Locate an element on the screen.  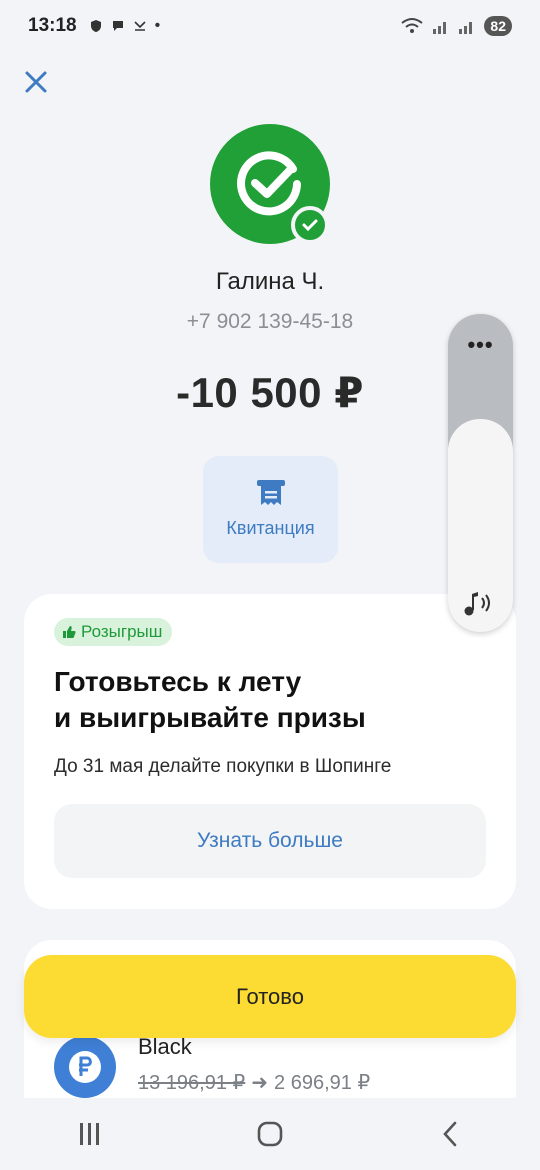
promo-badge-label: Розыгрыш is located at coordinates (122, 631).